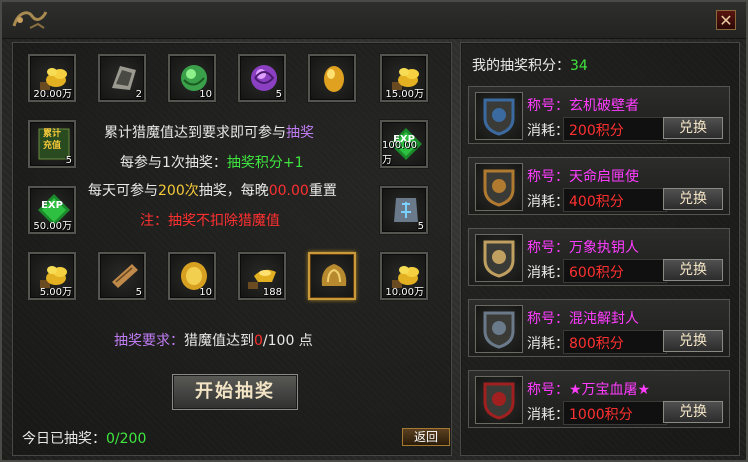  Describe the element at coordinates (583, 248) in the screenshot. I see `title-name: 称号：万象执钥人` at that location.